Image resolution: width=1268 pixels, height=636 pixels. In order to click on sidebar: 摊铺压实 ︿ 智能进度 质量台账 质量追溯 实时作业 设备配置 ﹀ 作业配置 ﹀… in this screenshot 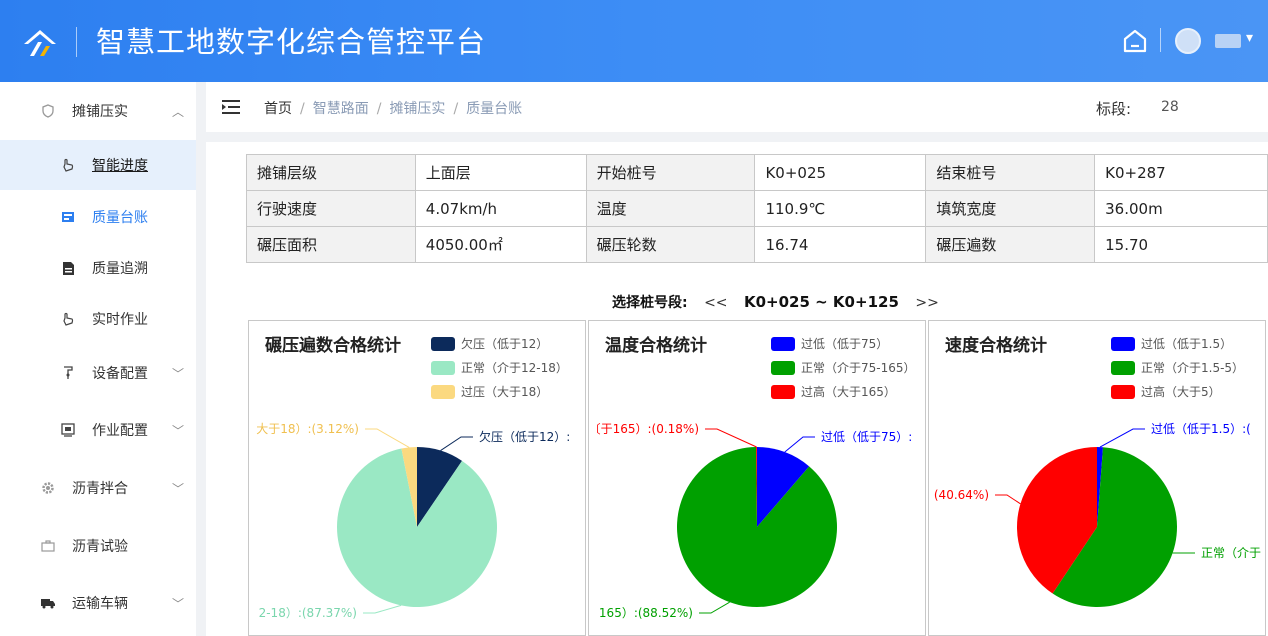, I will do `click(98, 359)`.